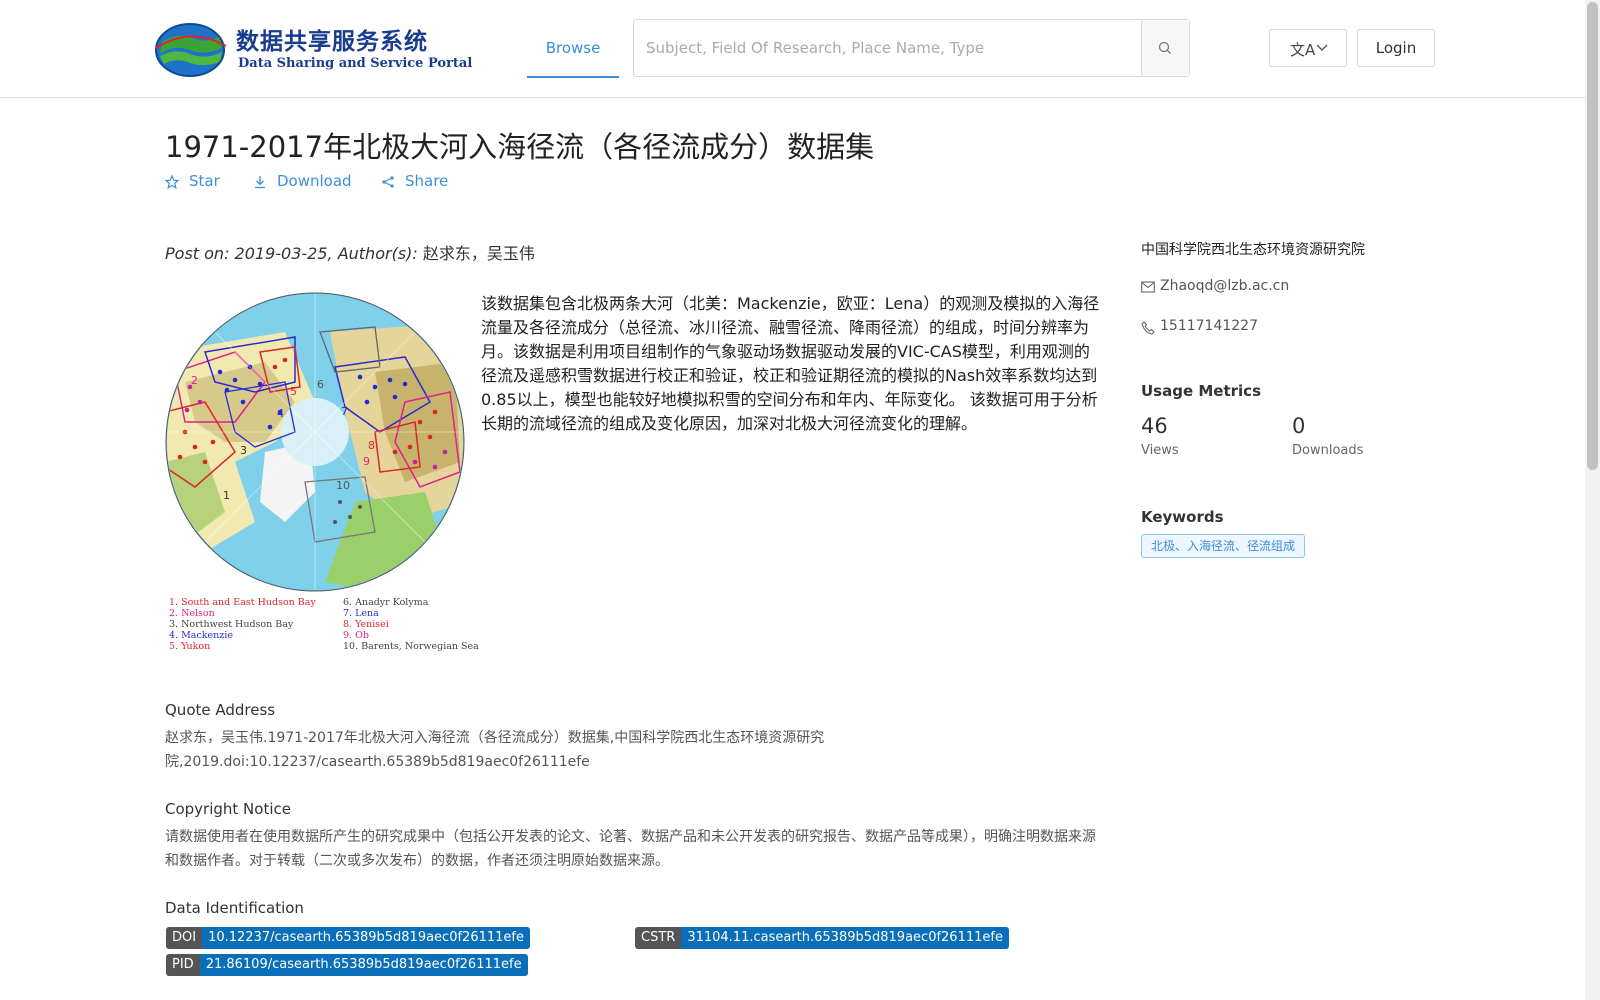 The image size is (1600, 1000). I want to click on download-icon, so click(260, 182).